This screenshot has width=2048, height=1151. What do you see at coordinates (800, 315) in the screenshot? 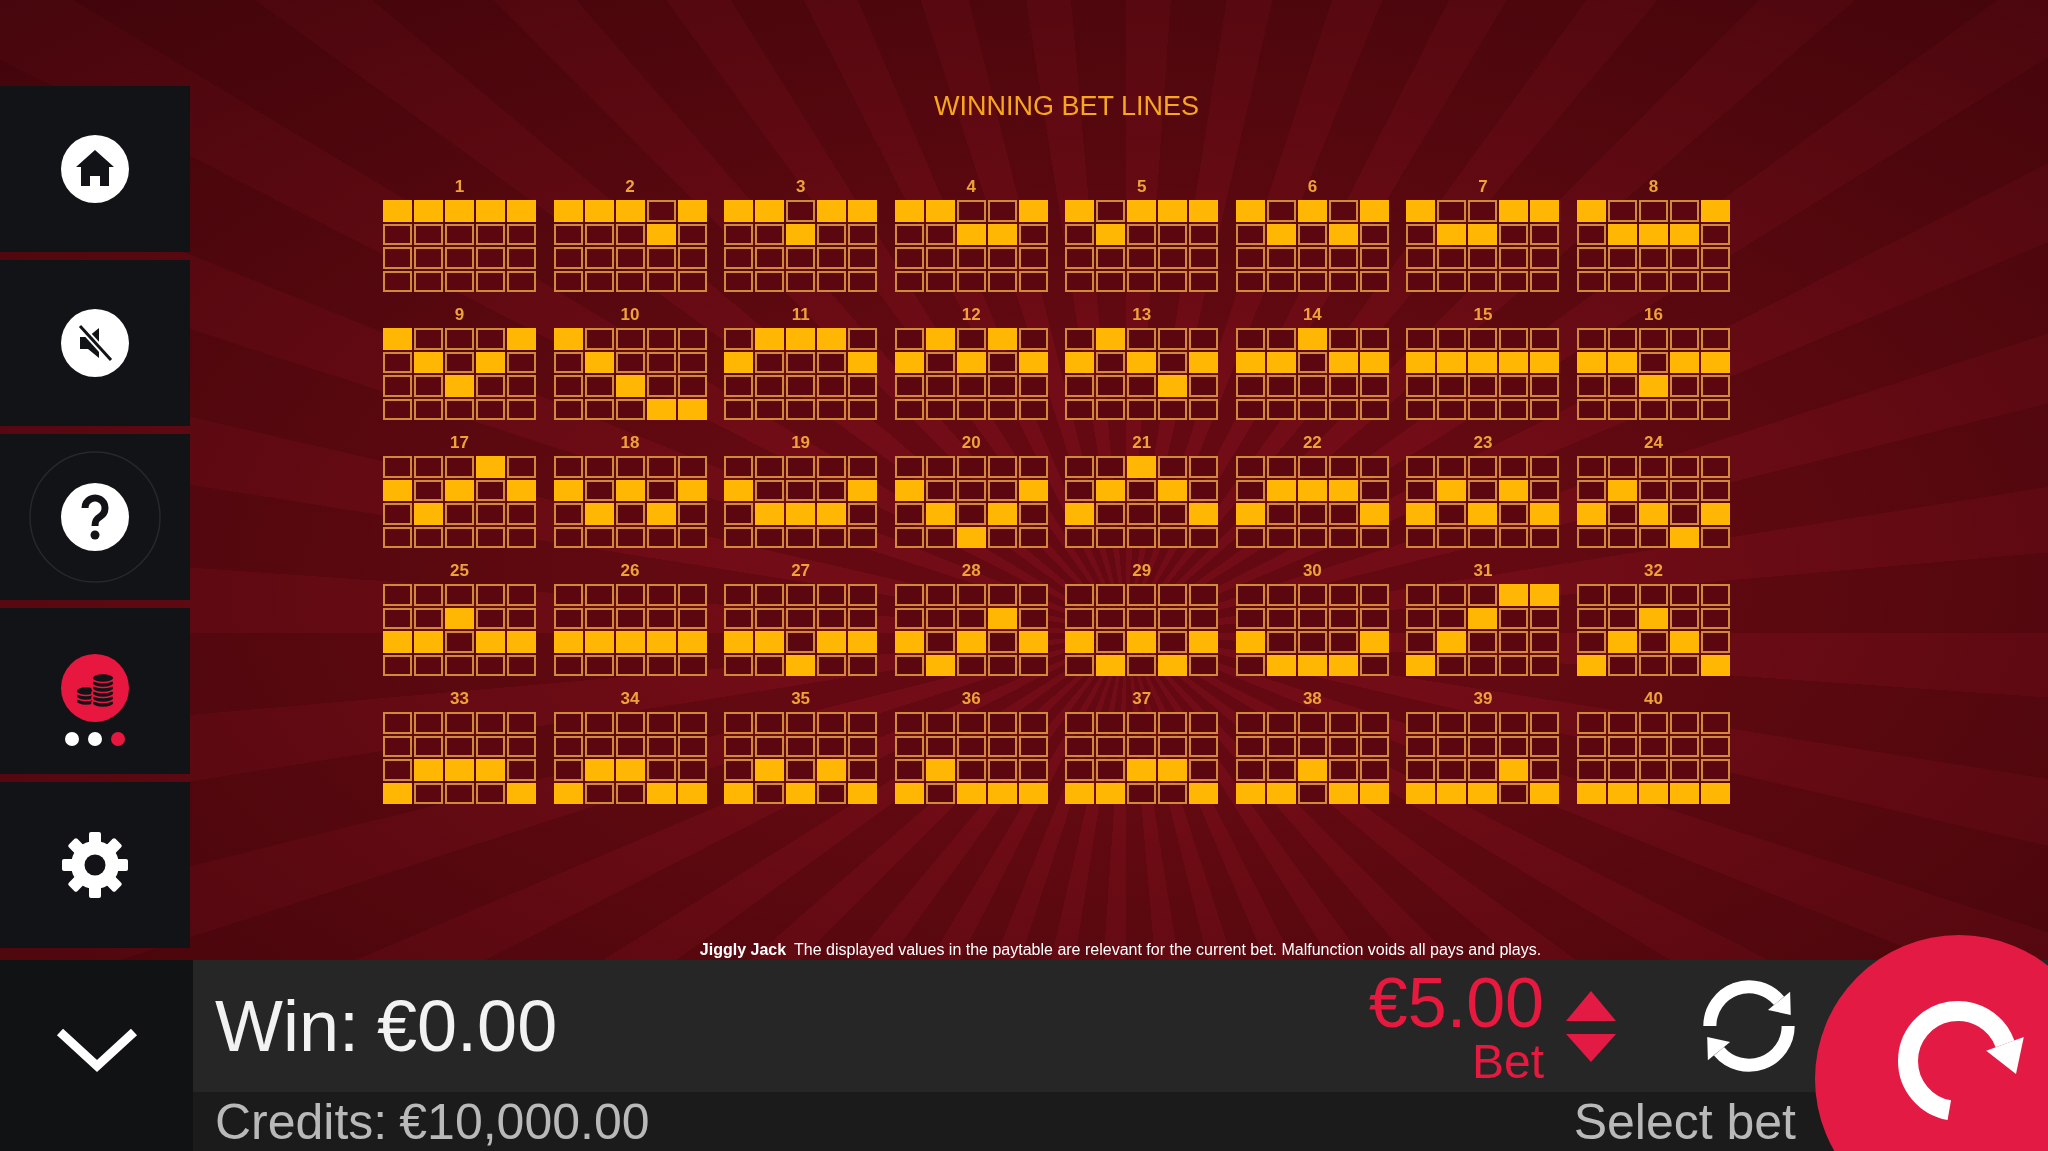
I see `line-number: 11` at bounding box center [800, 315].